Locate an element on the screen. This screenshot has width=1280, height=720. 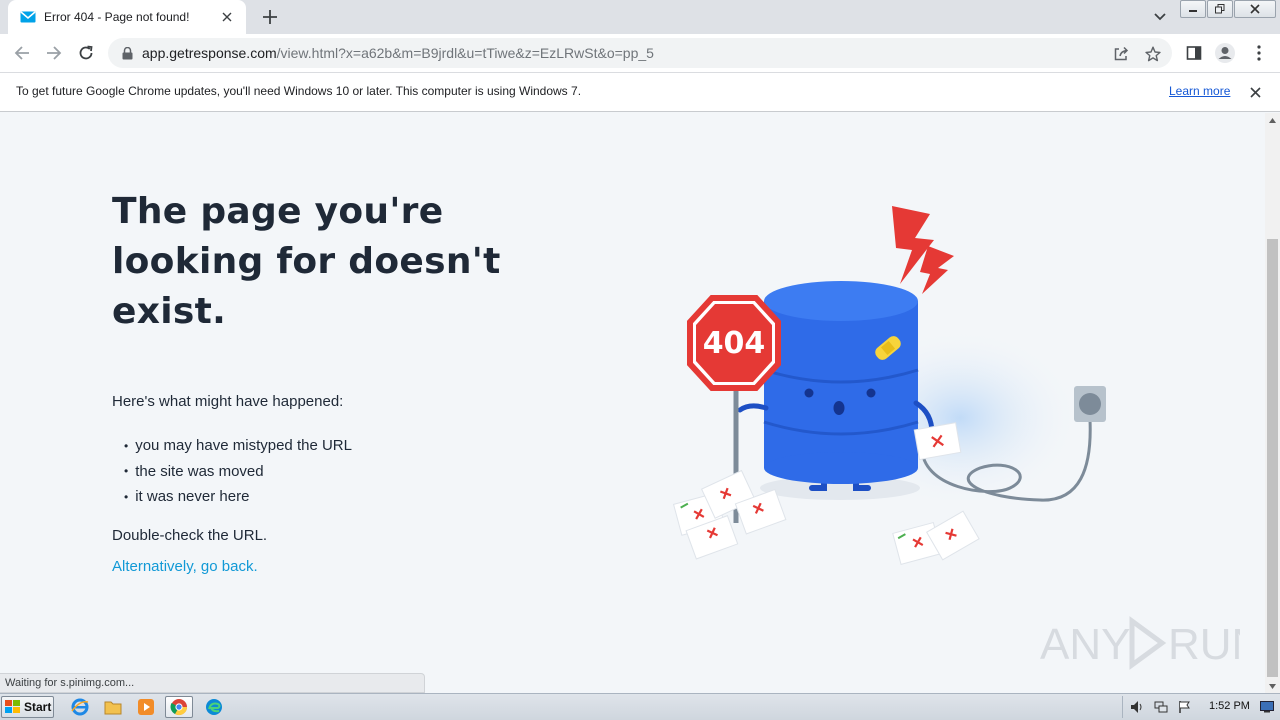
scroll-down-arrow-icon is located at coordinates (1272, 686).